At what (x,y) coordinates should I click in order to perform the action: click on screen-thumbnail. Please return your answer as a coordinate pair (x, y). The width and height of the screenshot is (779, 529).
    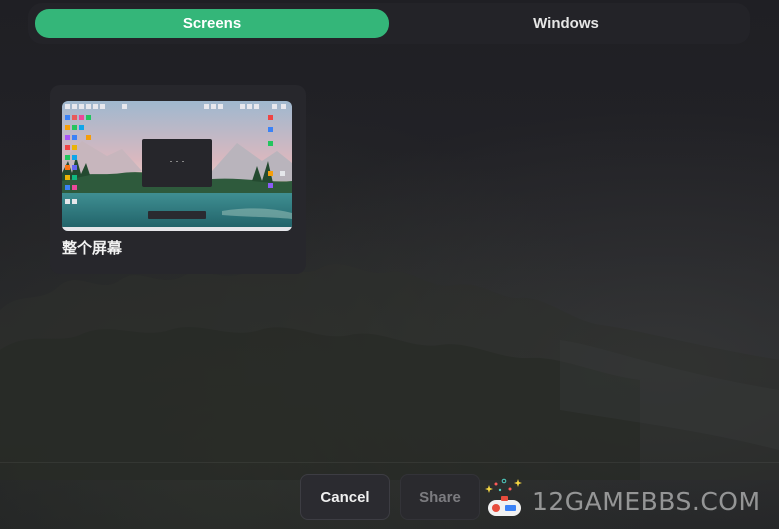
    Looking at the image, I should click on (177, 166).